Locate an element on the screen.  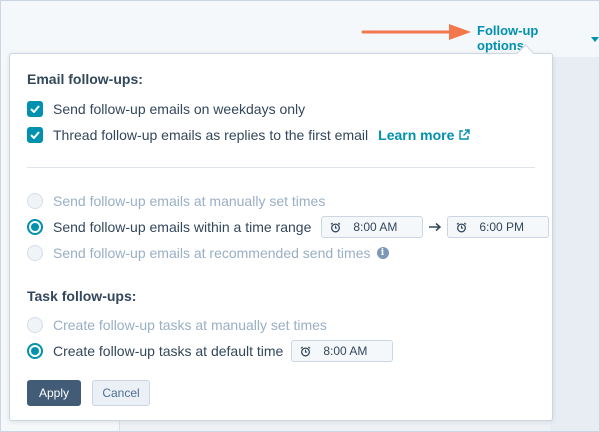
task-manual-times-radio is located at coordinates (35, 325).